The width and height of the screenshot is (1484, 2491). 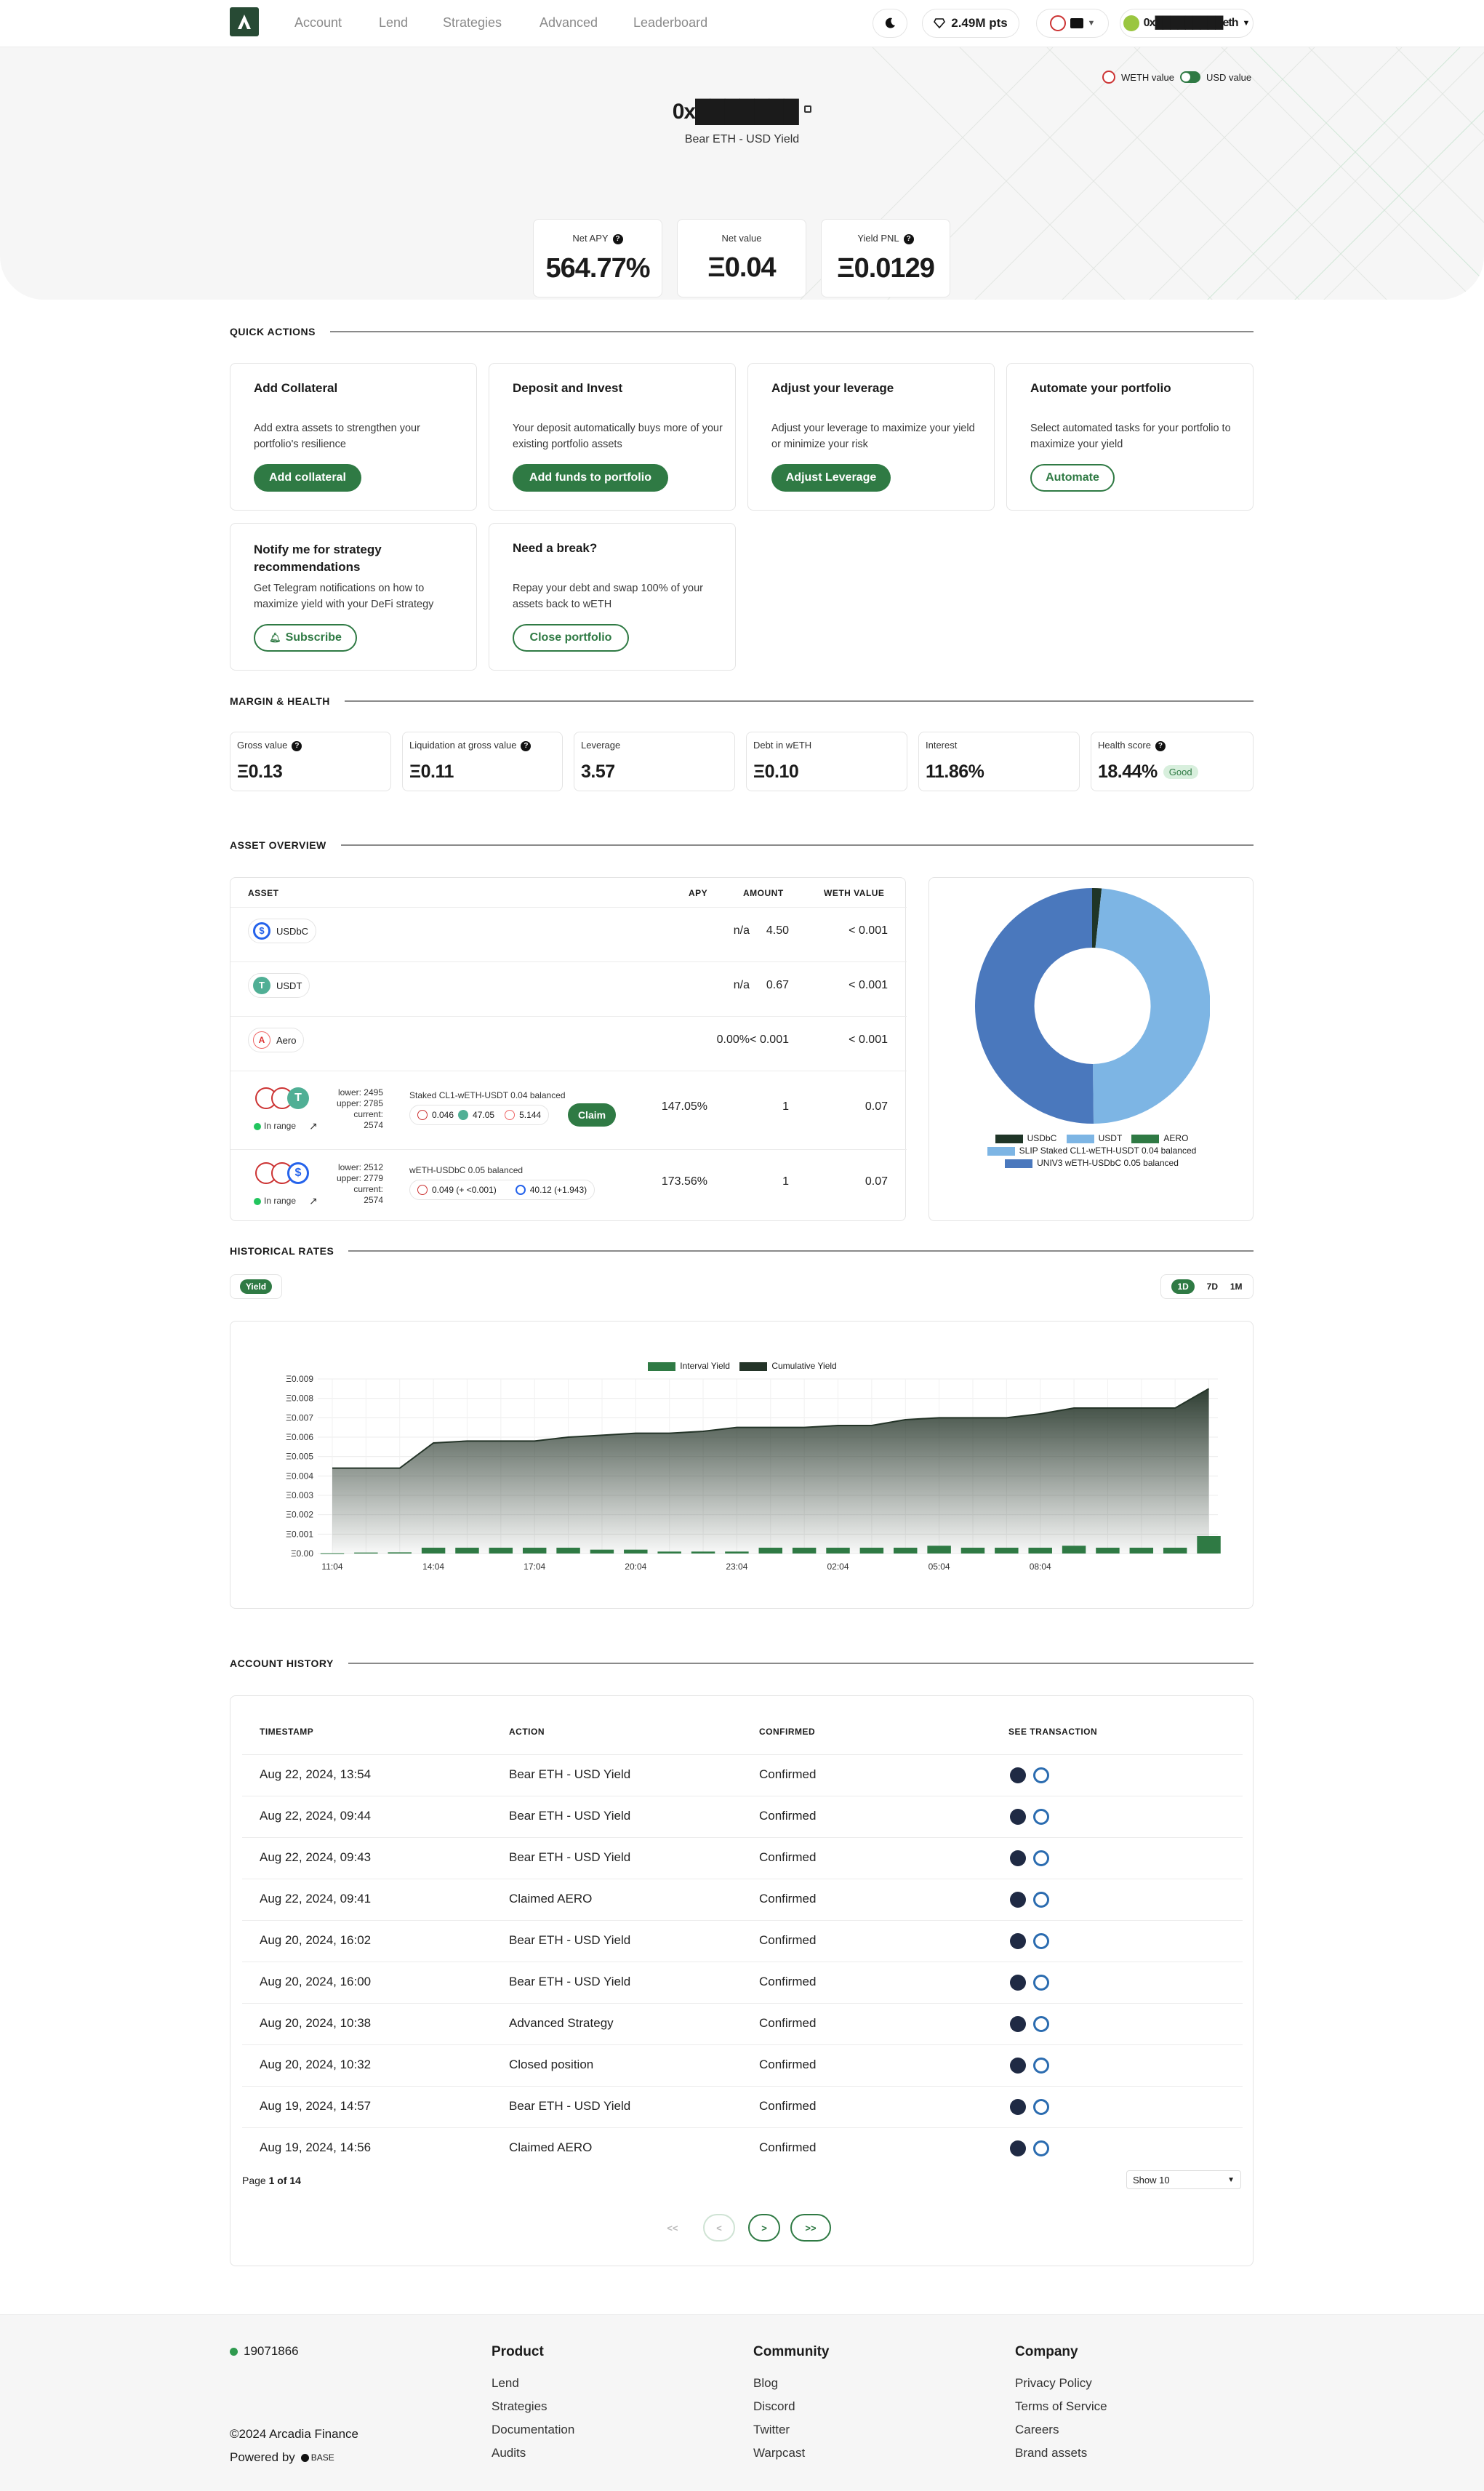 I want to click on legend-item-slip: SLIP Staked CL1-wETH-USDT 0.04 balanced, so click(x=1091, y=1151).